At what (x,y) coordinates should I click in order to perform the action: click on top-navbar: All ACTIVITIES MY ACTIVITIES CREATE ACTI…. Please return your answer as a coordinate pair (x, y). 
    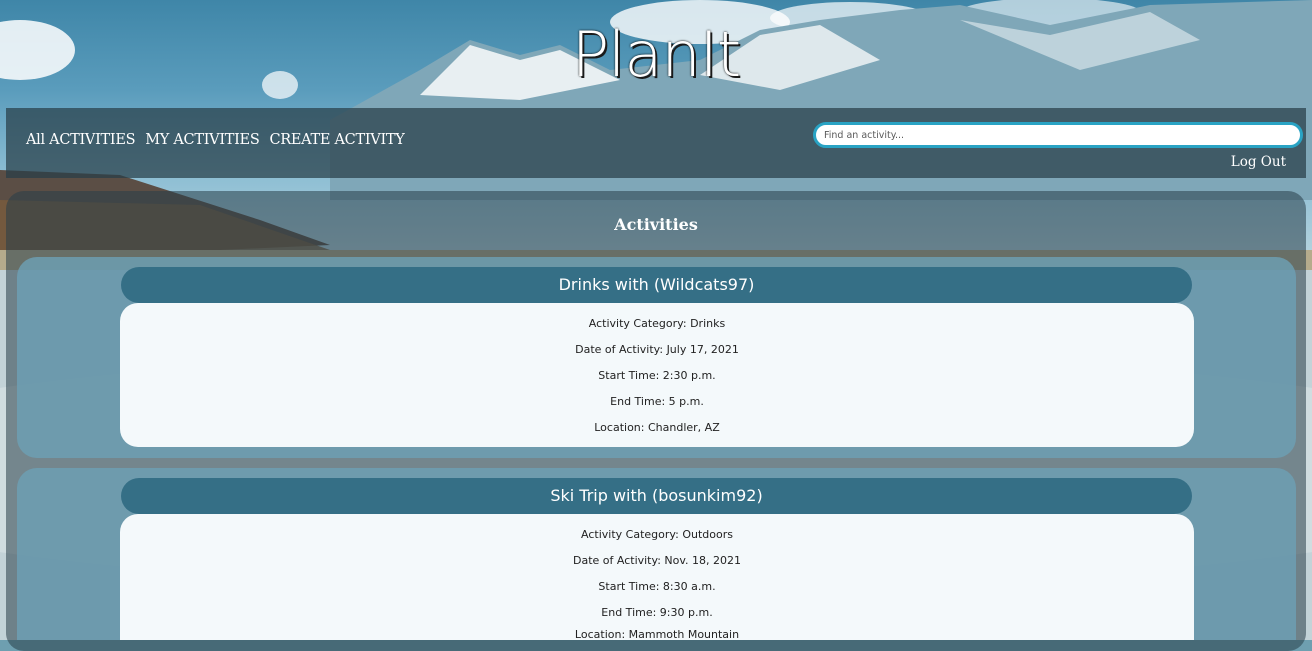
    Looking at the image, I should click on (656, 143).